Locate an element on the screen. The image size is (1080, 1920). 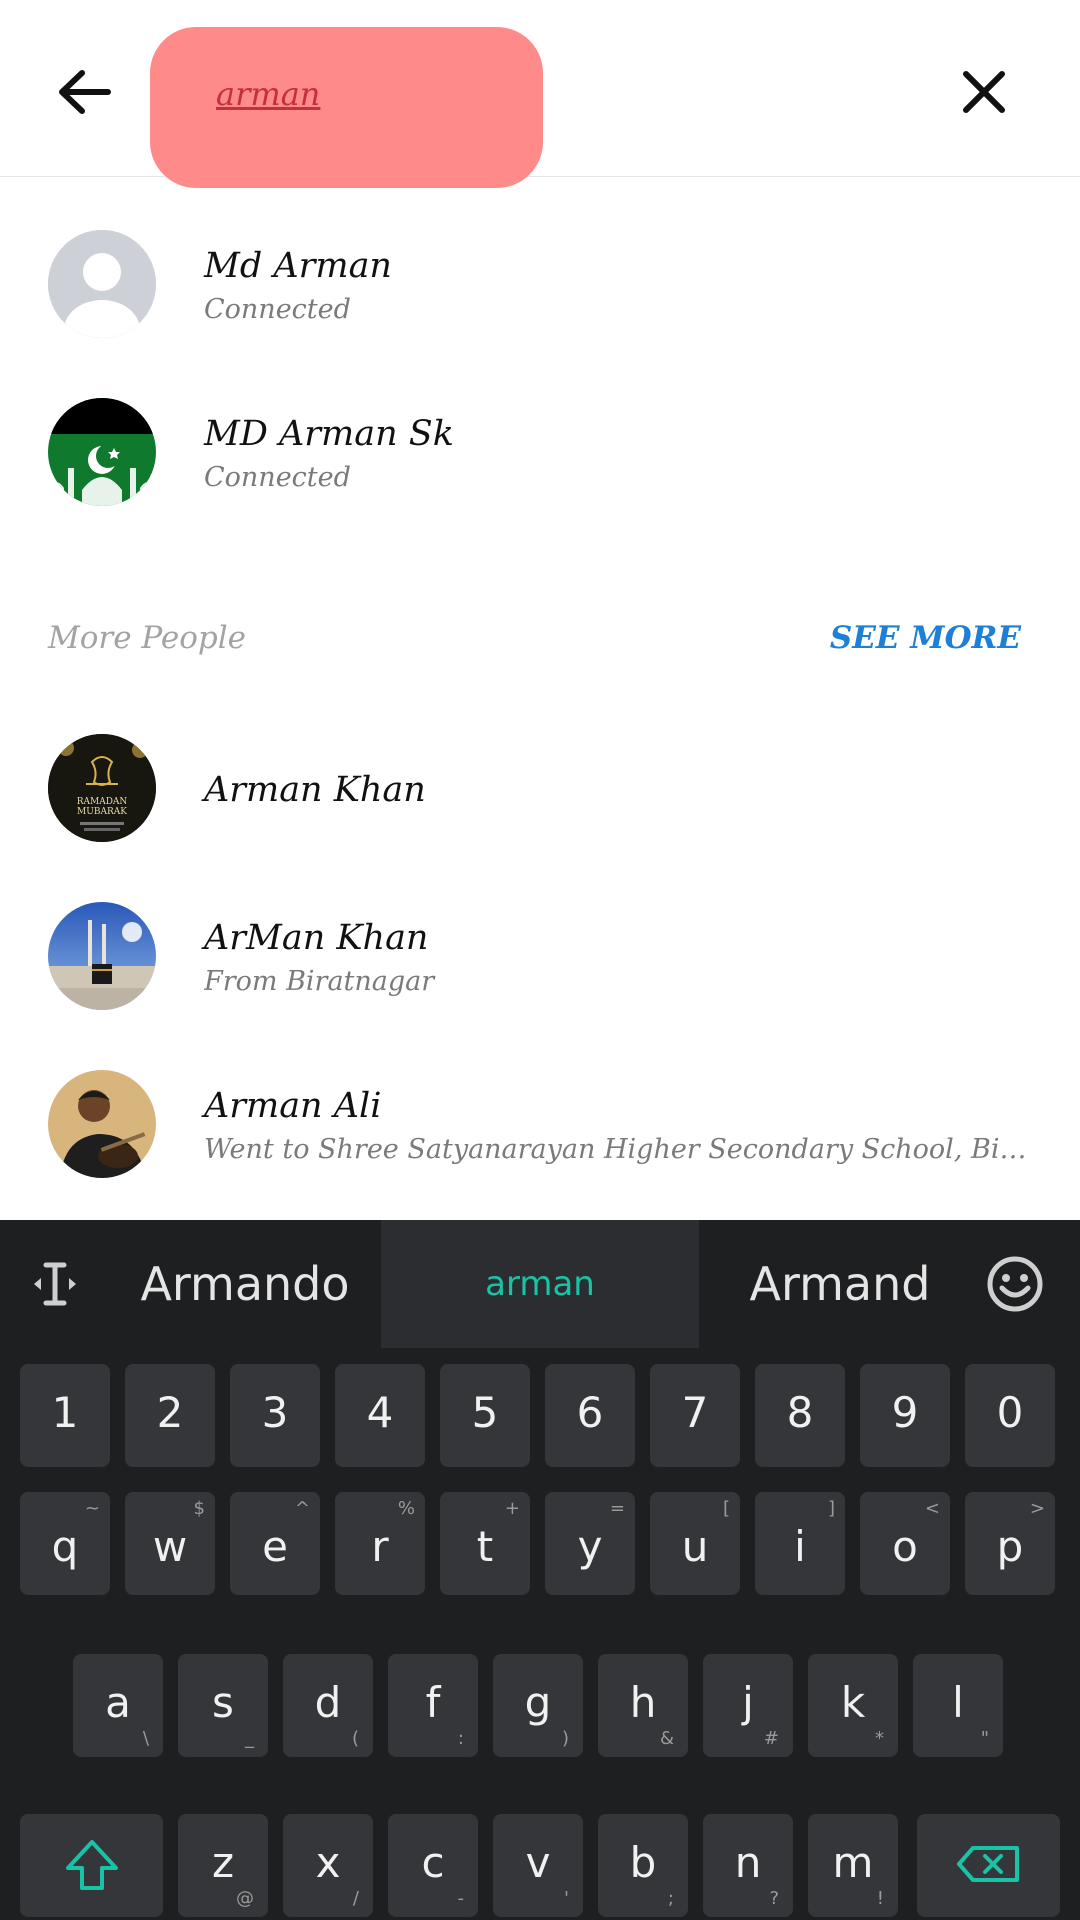
backspace-key is located at coordinates (988, 1865).